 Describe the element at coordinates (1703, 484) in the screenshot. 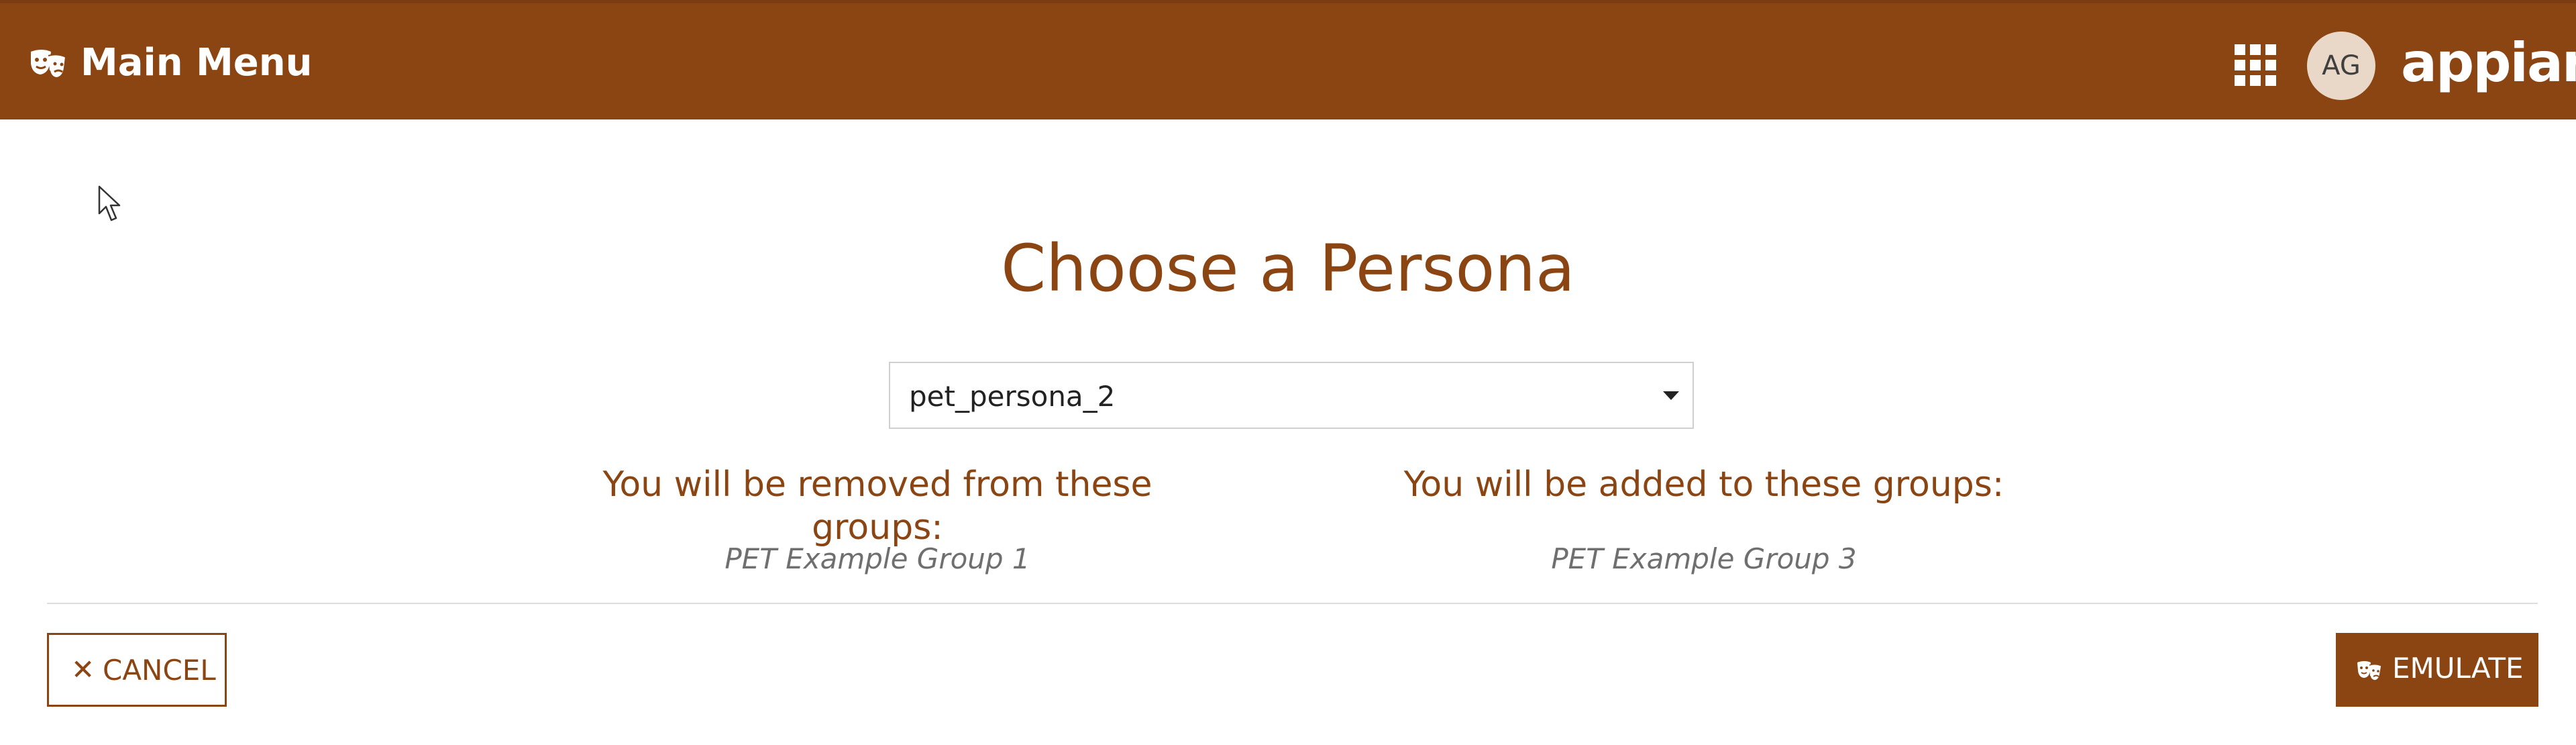

I see `added-groups-heading: You will be added to these groups:` at that location.